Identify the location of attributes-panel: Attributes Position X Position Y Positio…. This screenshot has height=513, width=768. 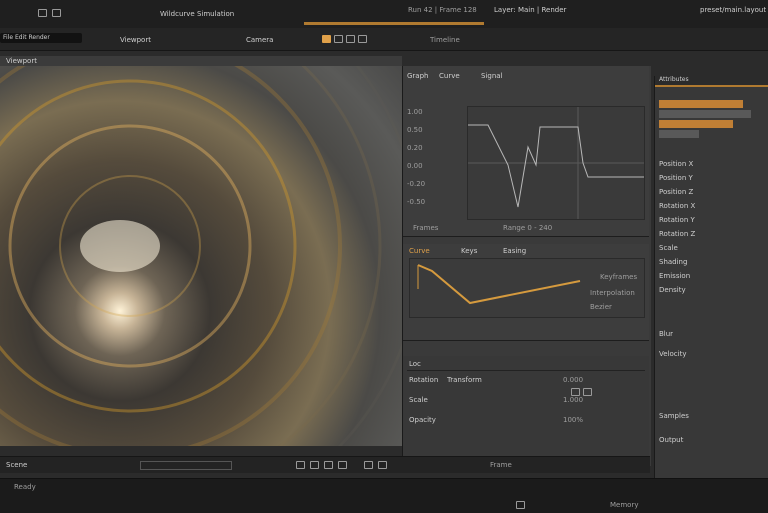
(711, 278).